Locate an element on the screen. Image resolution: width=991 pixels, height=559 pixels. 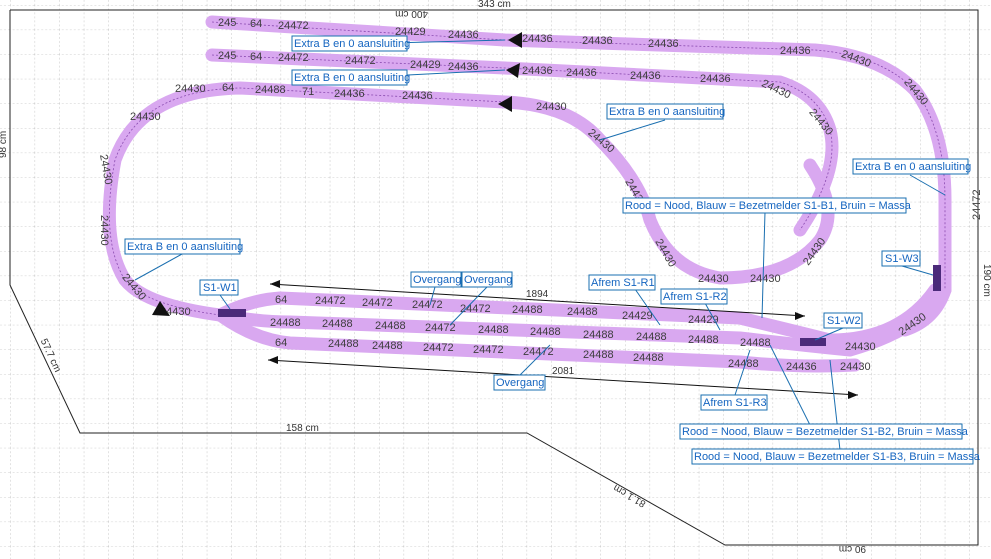
svg-text: S1-W1 is located at coordinates (220, 288).